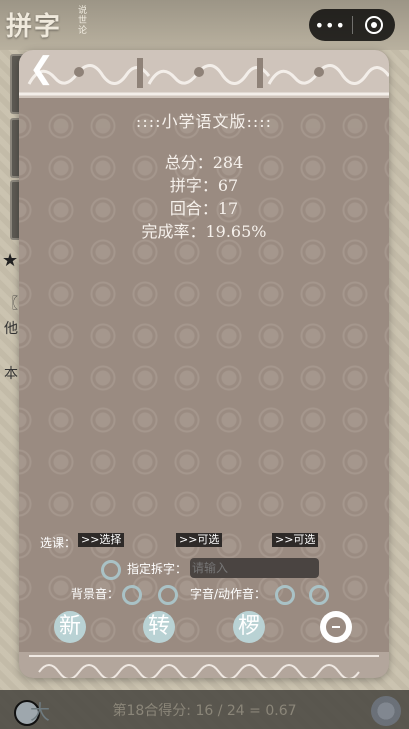  I want to click on new-game-button: 新, so click(70, 627).